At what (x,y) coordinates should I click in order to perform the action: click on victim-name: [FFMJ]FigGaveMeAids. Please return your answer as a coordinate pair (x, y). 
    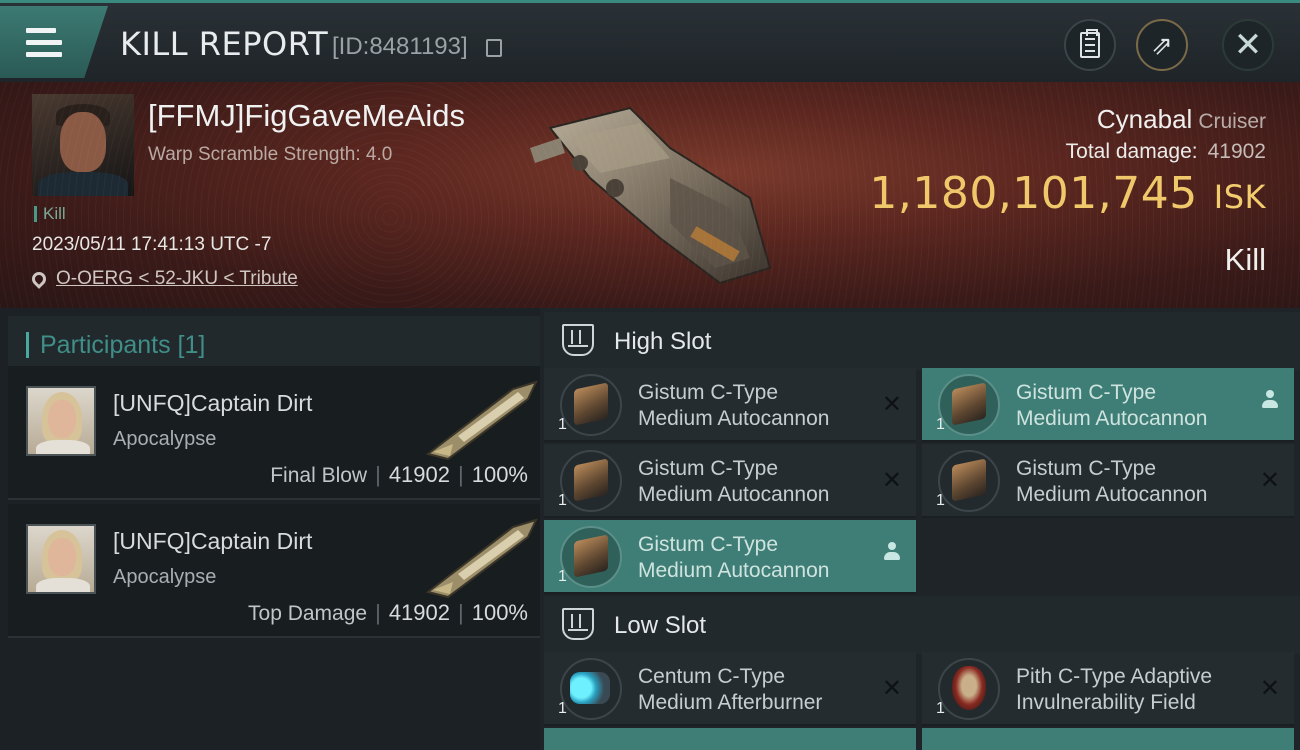
    Looking at the image, I should click on (306, 116).